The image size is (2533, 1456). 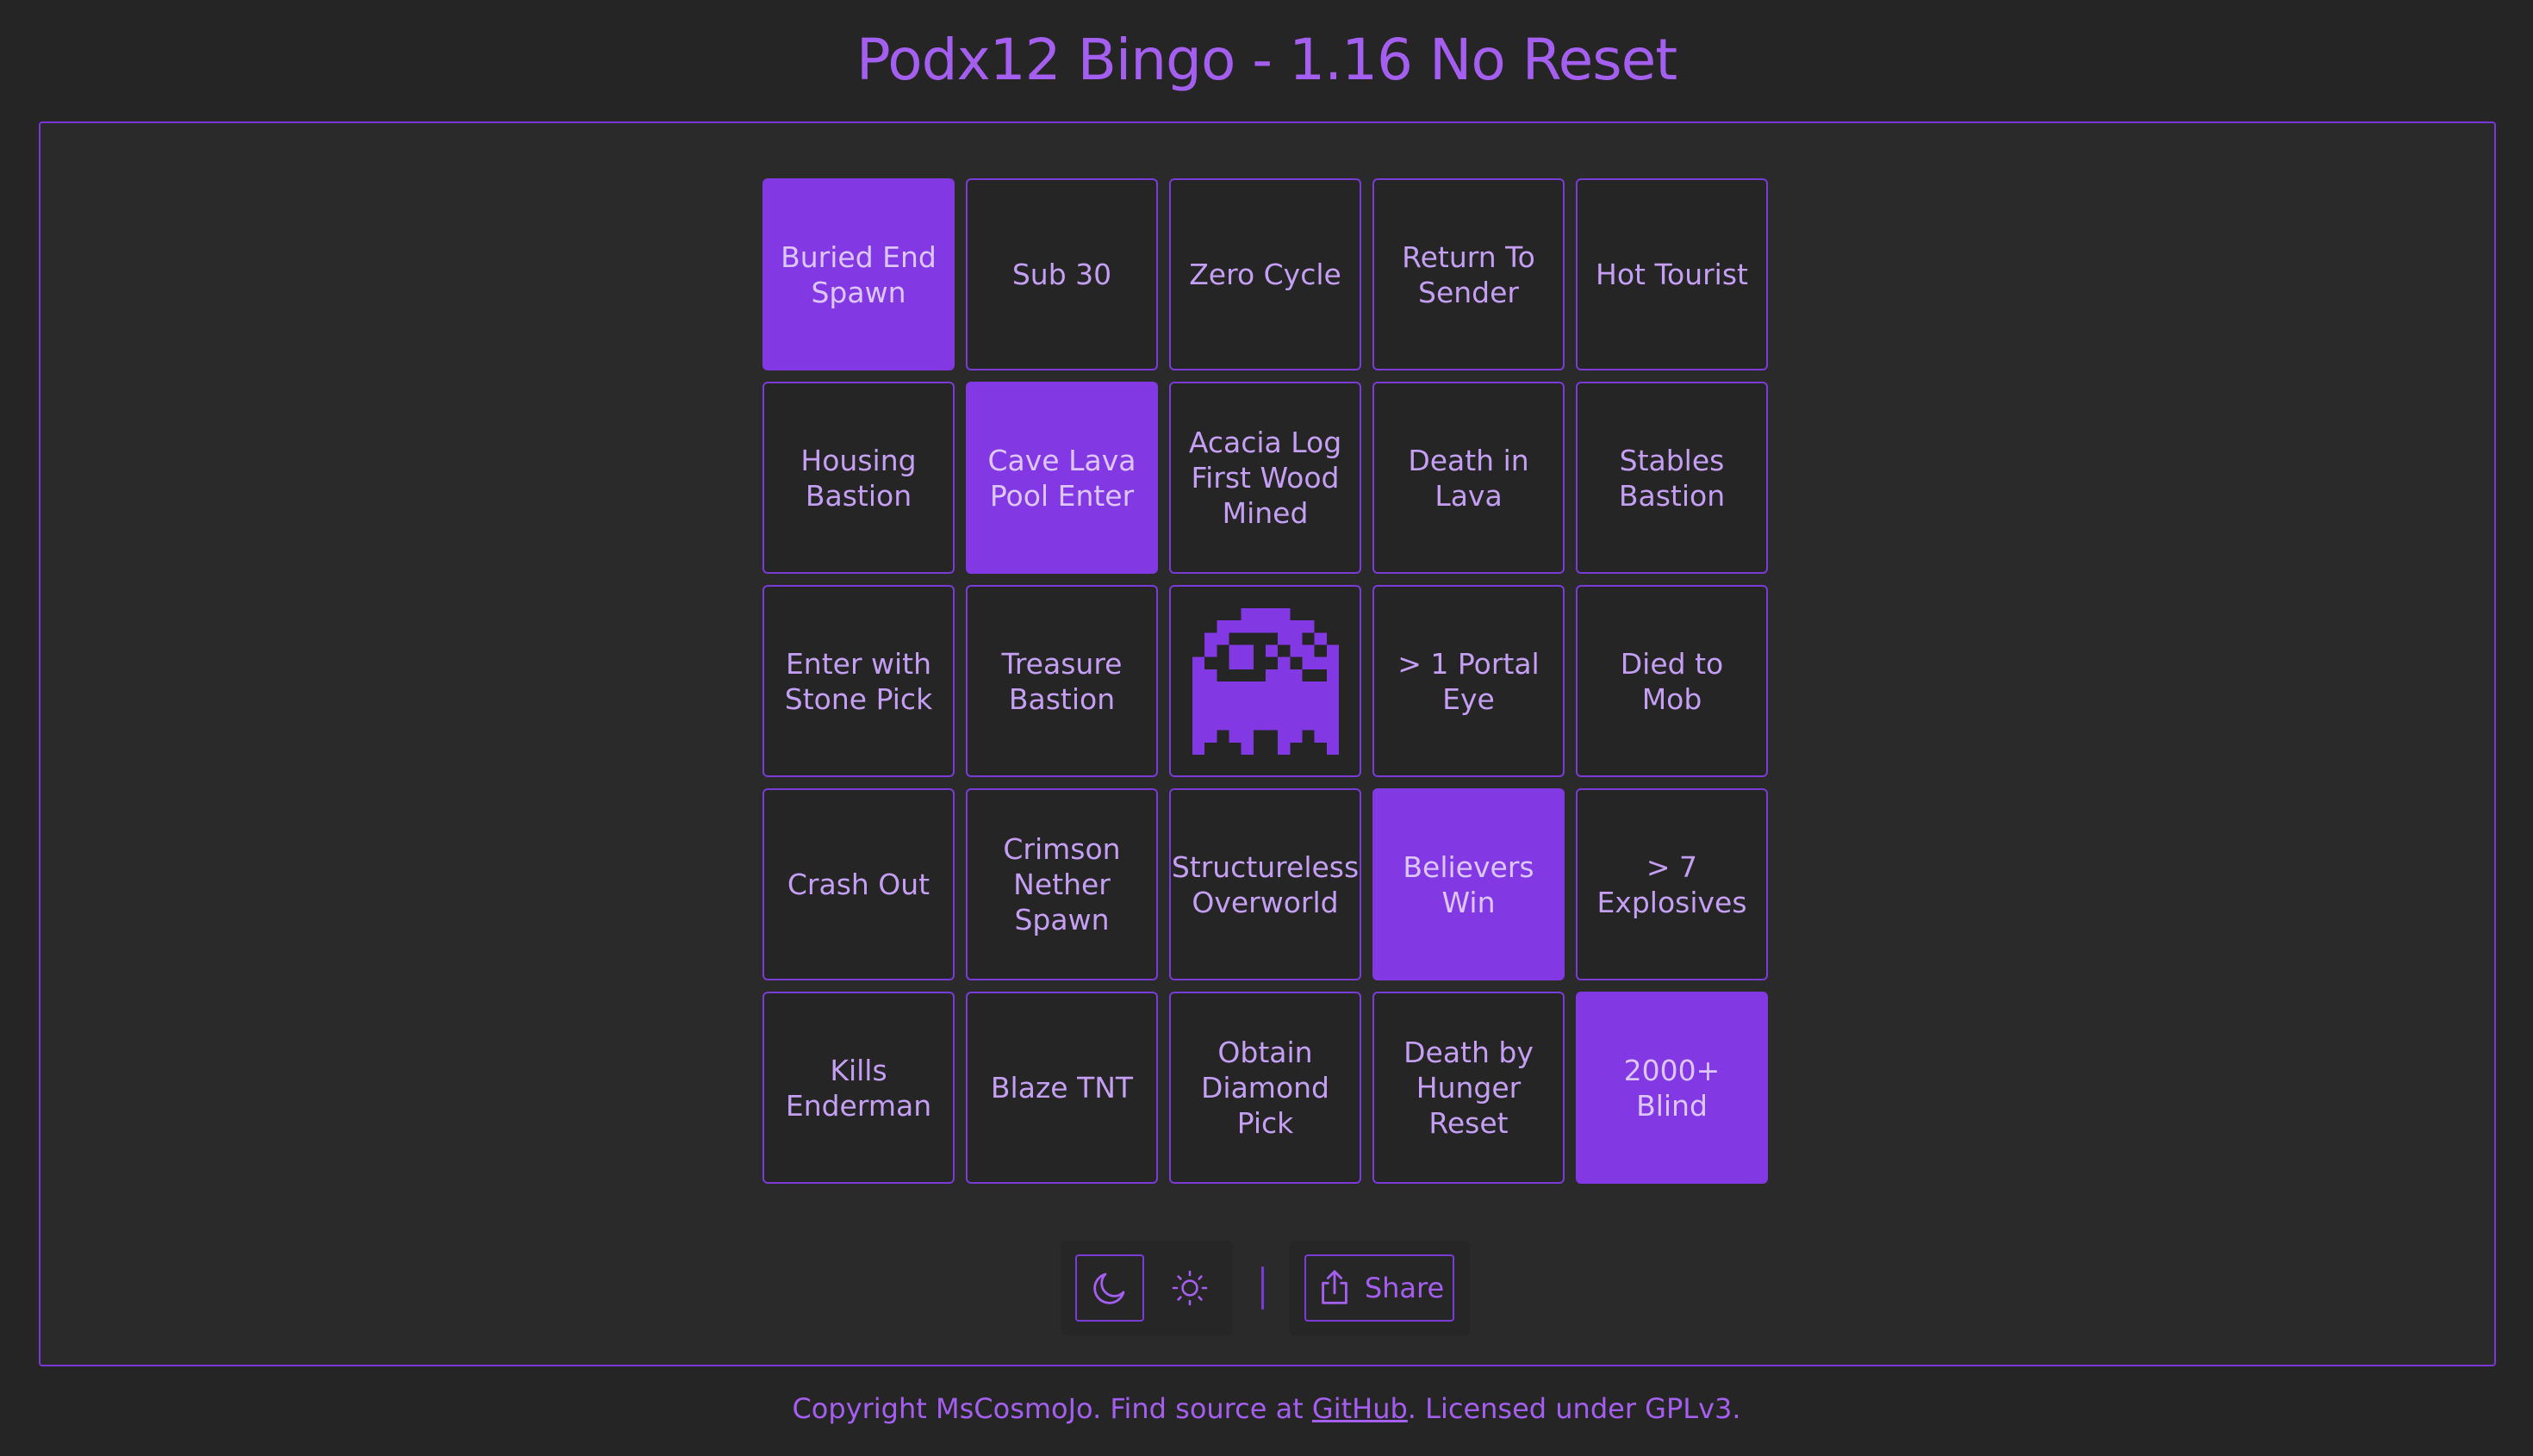 I want to click on bingo-cell: Believers Win, so click(x=1468, y=884).